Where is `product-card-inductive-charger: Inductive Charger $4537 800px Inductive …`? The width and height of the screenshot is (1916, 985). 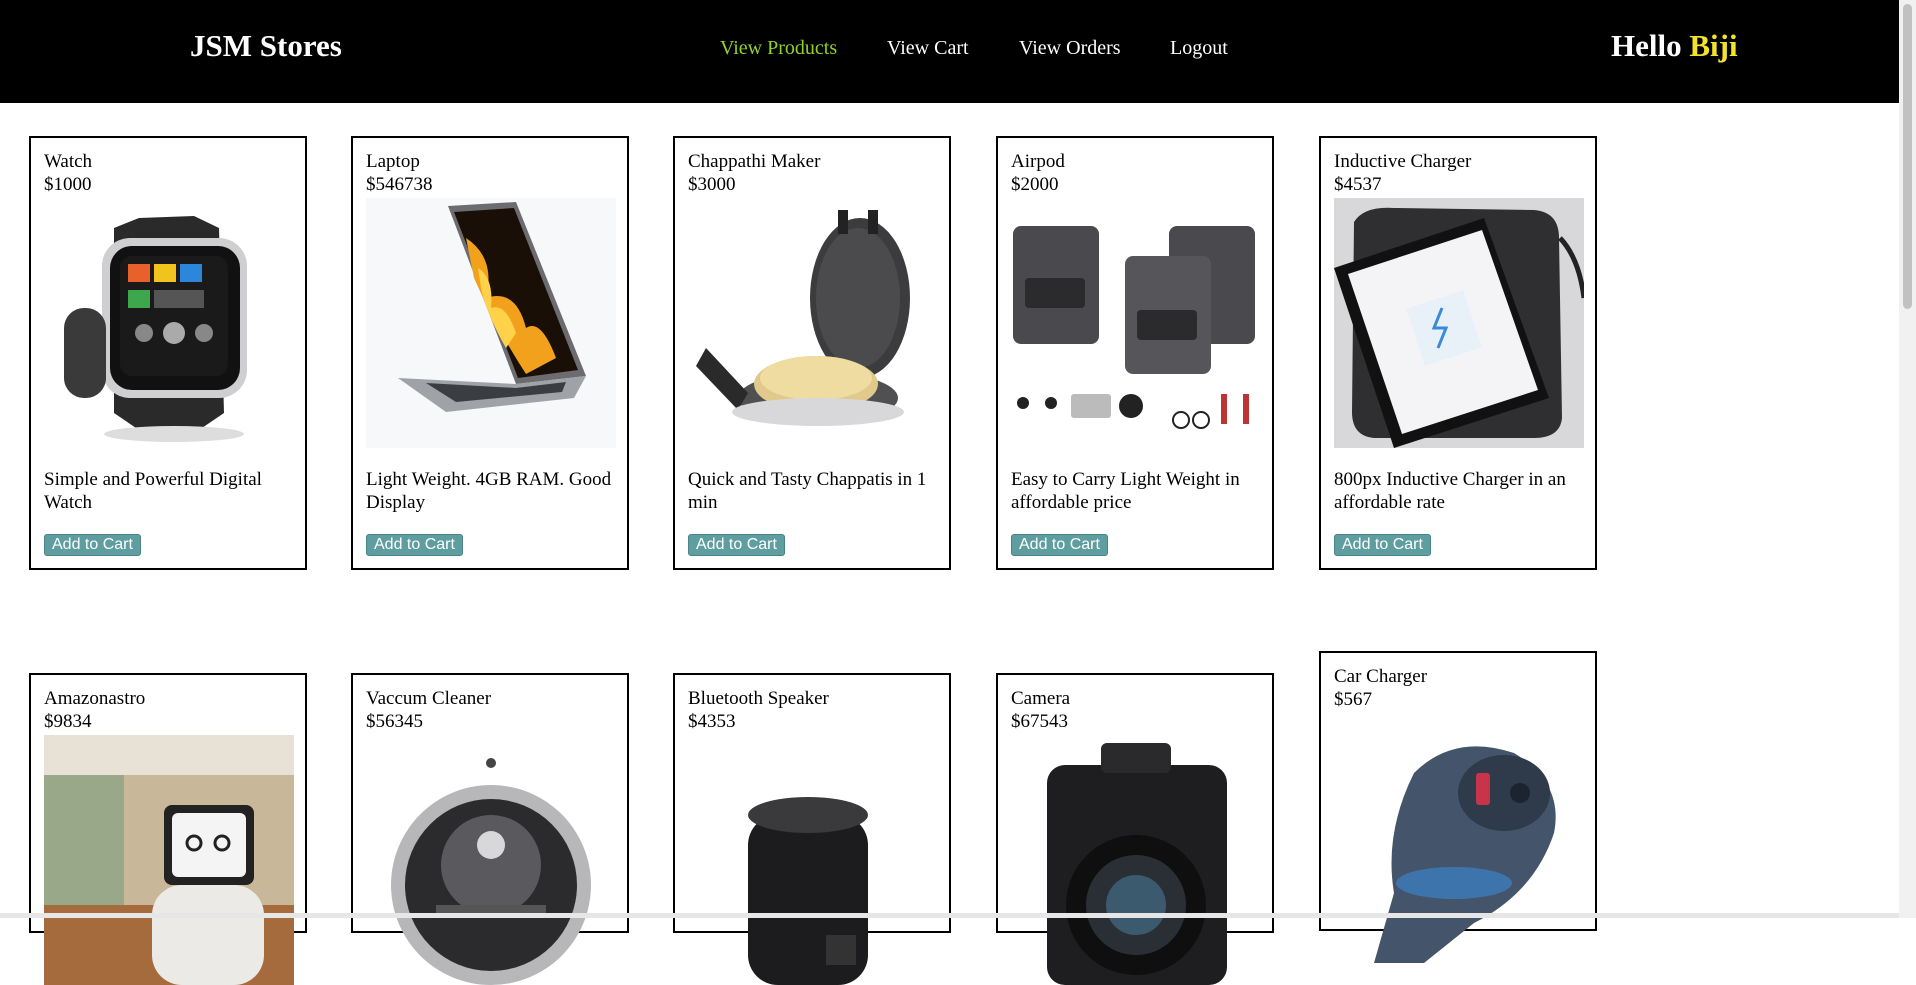
product-card-inductive-charger: Inductive Charger $4537 800px Inductive … is located at coordinates (1458, 353).